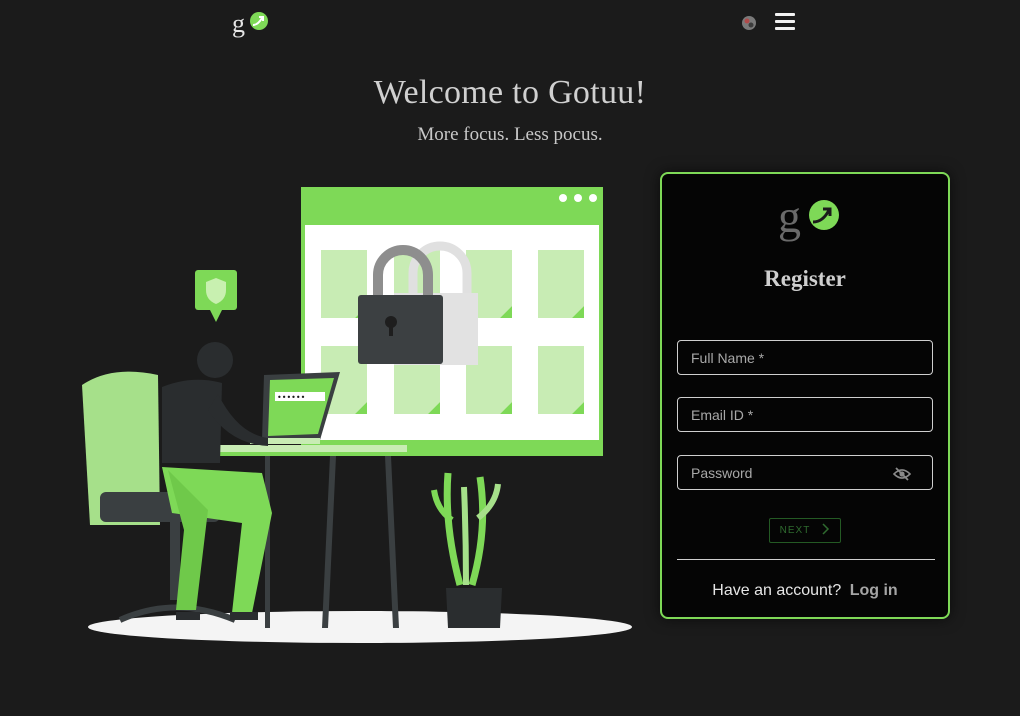  What do you see at coordinates (826, 530) in the screenshot?
I see `chevron-right-icon` at bounding box center [826, 530].